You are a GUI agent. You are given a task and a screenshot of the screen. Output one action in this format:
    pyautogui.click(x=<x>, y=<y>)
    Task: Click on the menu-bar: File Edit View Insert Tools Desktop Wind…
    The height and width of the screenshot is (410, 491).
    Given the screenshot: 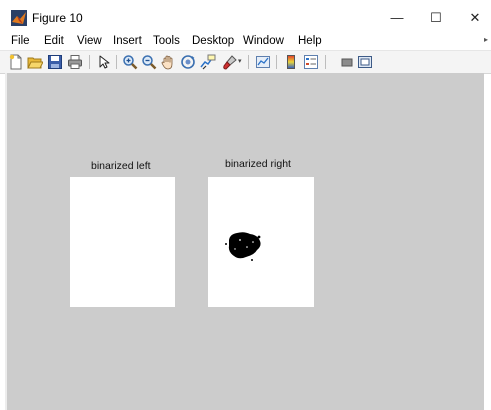 What is the action you would take?
    pyautogui.click(x=245, y=41)
    